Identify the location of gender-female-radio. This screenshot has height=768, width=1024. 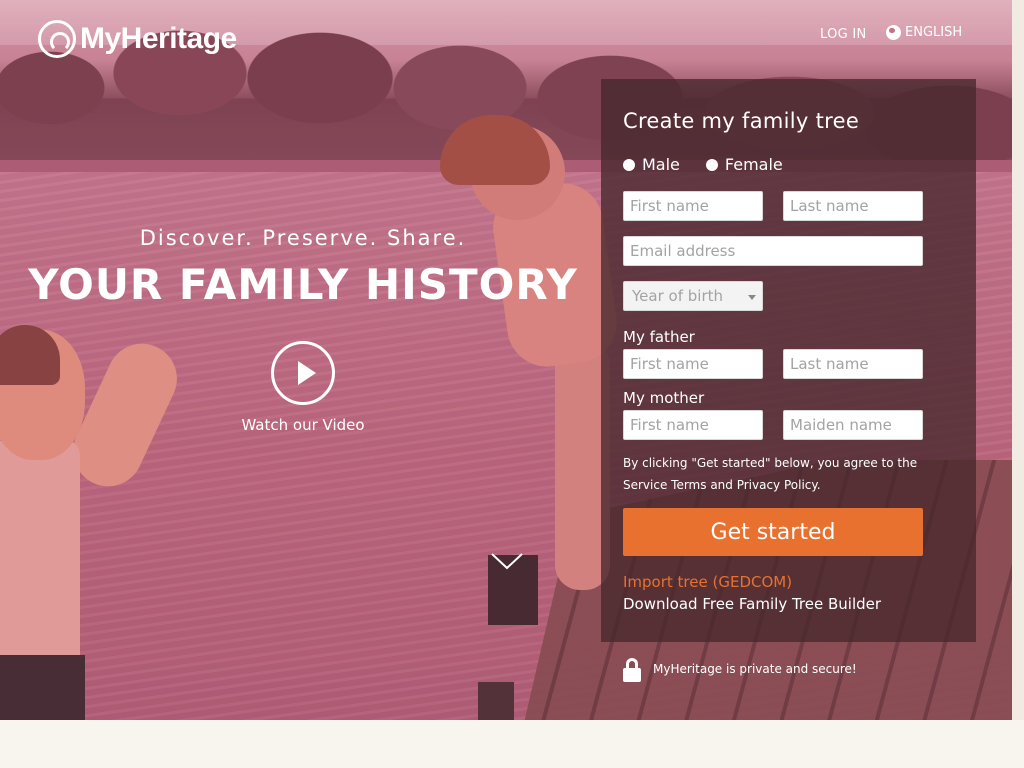
(711, 164).